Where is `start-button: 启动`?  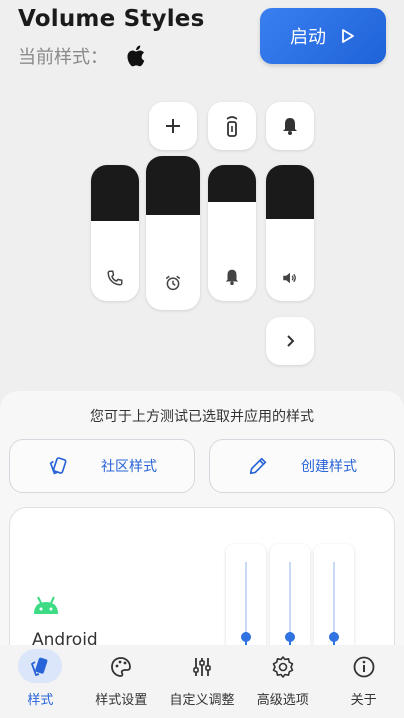 start-button: 启动 is located at coordinates (323, 36).